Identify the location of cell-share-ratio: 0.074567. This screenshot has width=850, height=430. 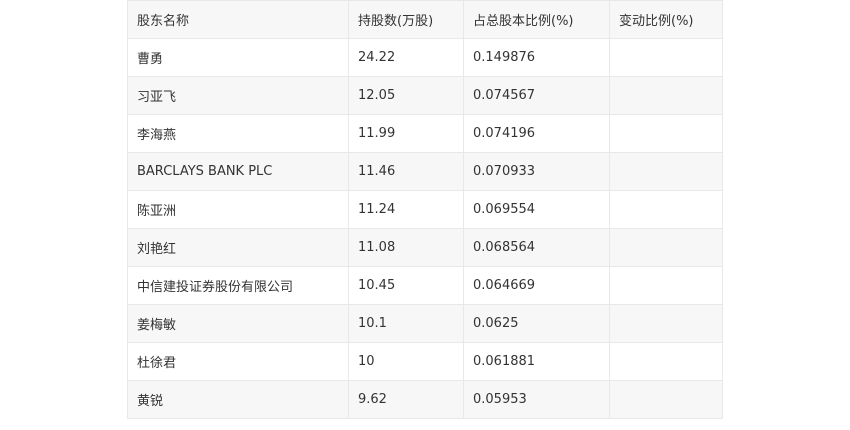
(536, 95).